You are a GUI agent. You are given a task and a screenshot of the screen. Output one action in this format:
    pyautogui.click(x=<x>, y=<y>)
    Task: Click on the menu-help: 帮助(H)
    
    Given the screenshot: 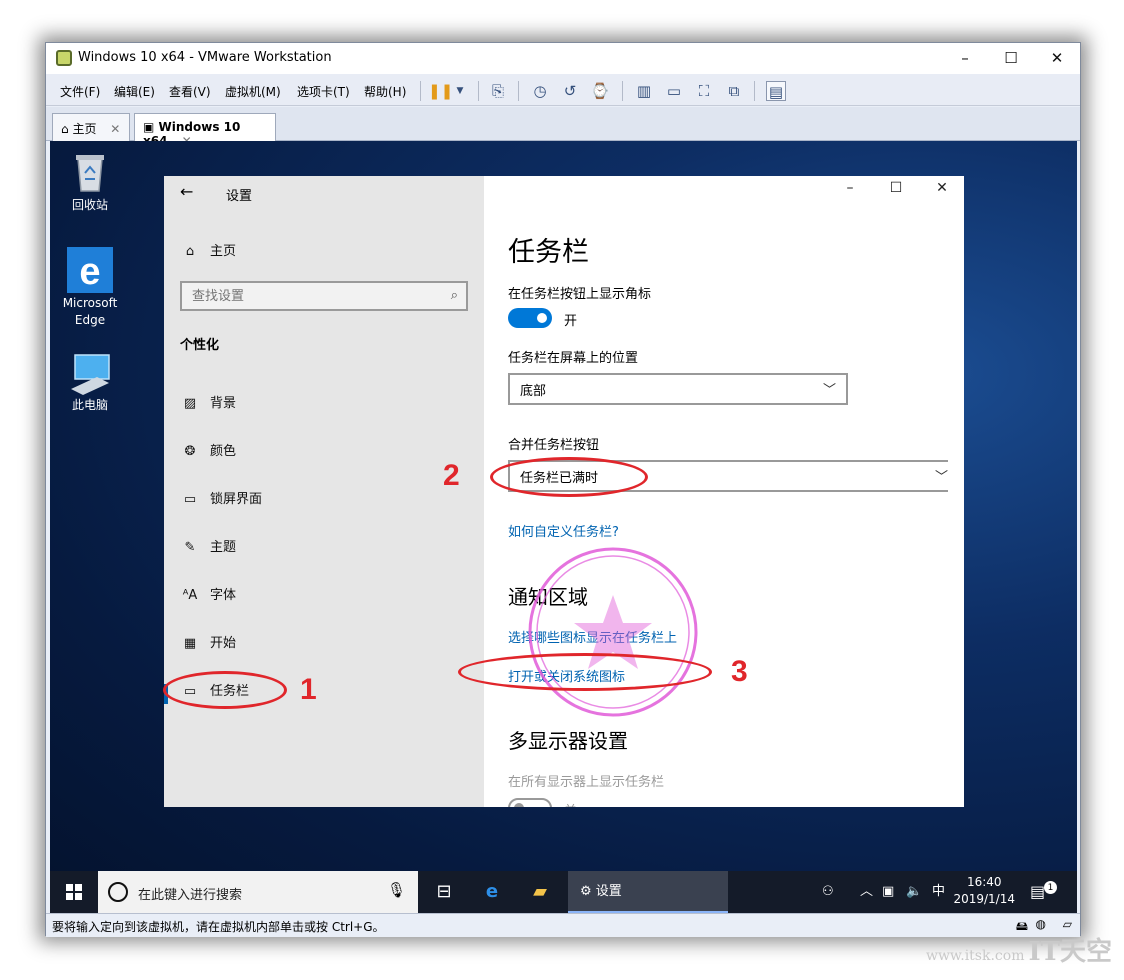 What is the action you would take?
    pyautogui.click(x=385, y=91)
    